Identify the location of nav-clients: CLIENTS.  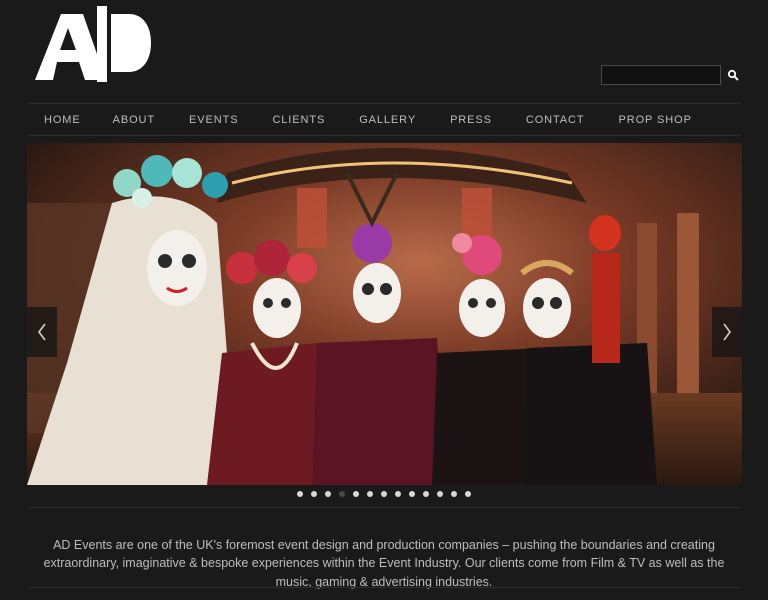
(298, 120).